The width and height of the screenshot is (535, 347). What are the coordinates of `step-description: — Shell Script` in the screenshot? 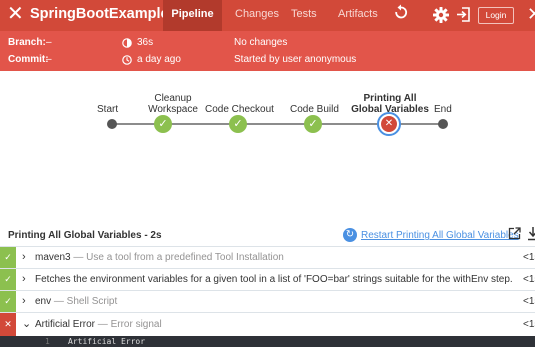 It's located at (85, 301).